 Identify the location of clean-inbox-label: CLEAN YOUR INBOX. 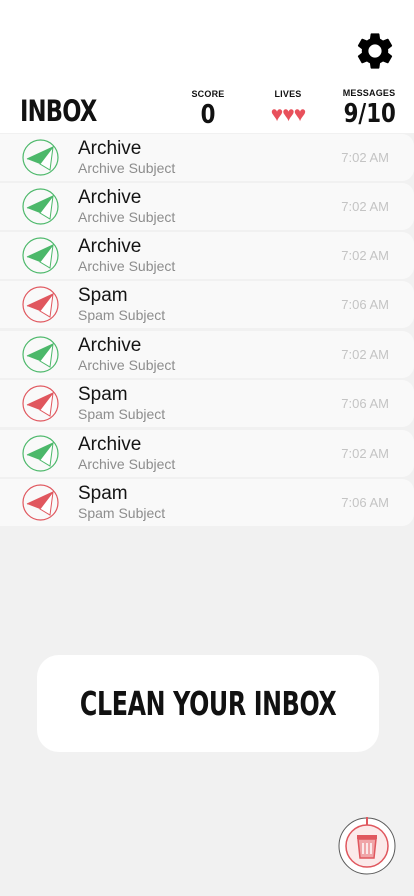
(208, 703).